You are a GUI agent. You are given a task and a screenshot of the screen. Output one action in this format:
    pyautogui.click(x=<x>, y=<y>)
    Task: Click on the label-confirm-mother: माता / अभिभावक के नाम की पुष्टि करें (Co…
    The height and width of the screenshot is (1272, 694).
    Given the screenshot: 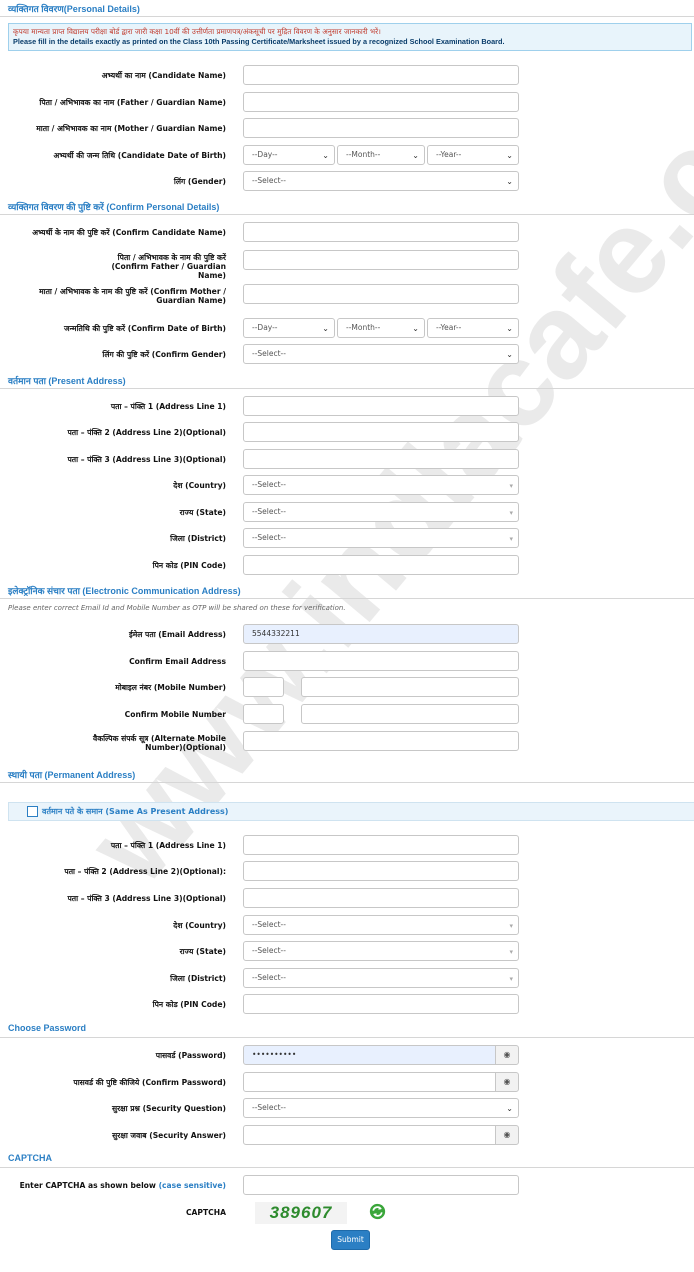 What is the action you would take?
    pyautogui.click(x=132, y=296)
    